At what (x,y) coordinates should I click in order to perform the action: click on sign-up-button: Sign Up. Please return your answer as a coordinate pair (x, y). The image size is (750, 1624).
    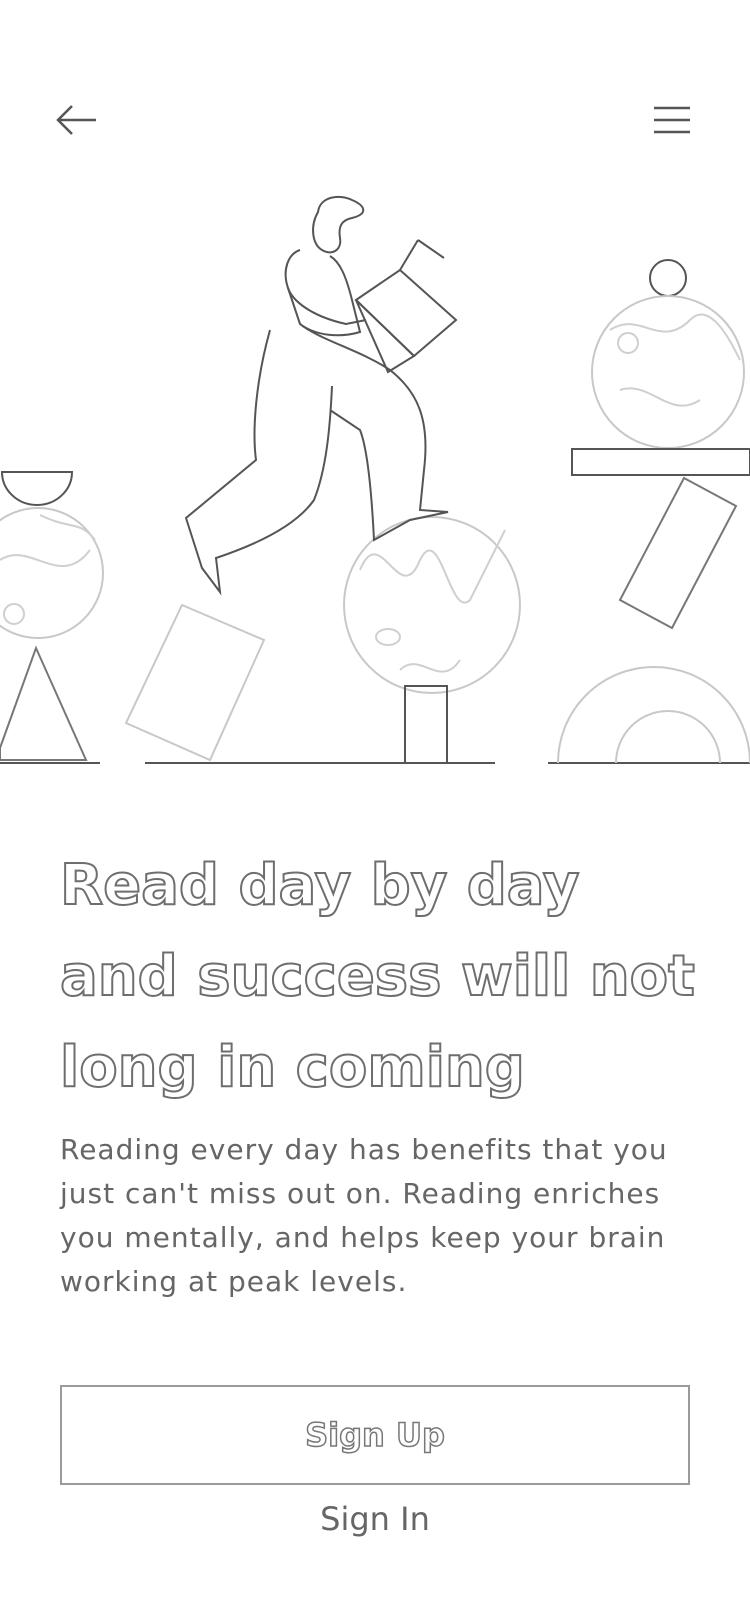
    Looking at the image, I should click on (375, 1435).